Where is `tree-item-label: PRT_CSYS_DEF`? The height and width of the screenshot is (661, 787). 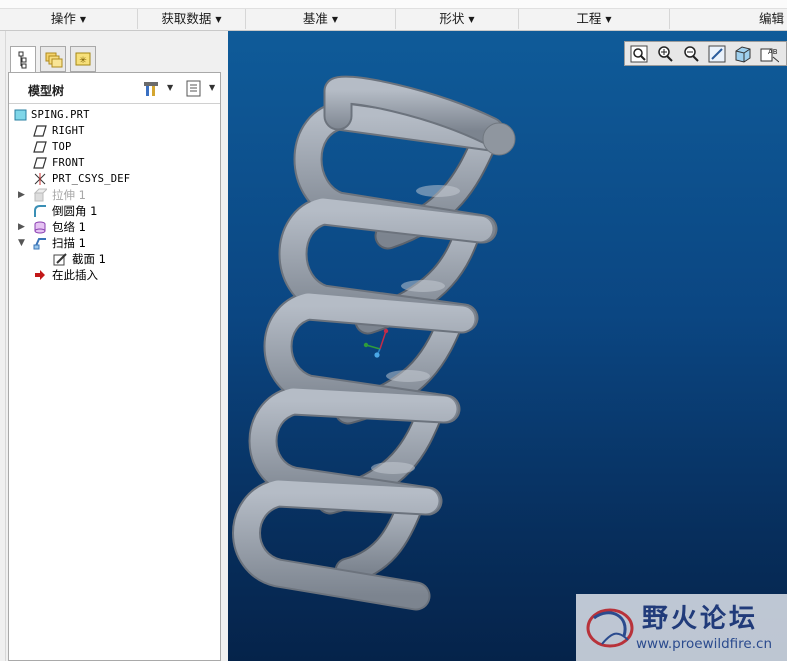 tree-item-label: PRT_CSYS_DEF is located at coordinates (91, 179).